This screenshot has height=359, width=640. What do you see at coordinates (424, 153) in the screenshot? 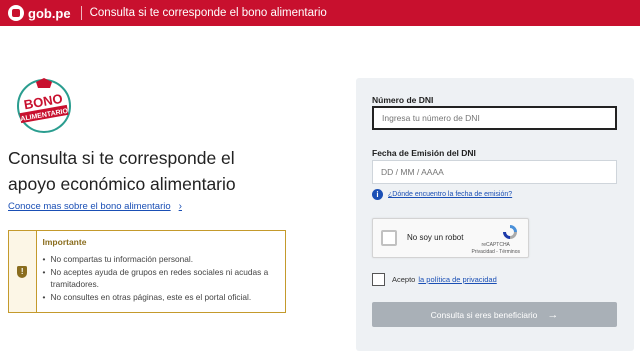
I see `date-label: Fecha de Emisión del DNI` at bounding box center [424, 153].